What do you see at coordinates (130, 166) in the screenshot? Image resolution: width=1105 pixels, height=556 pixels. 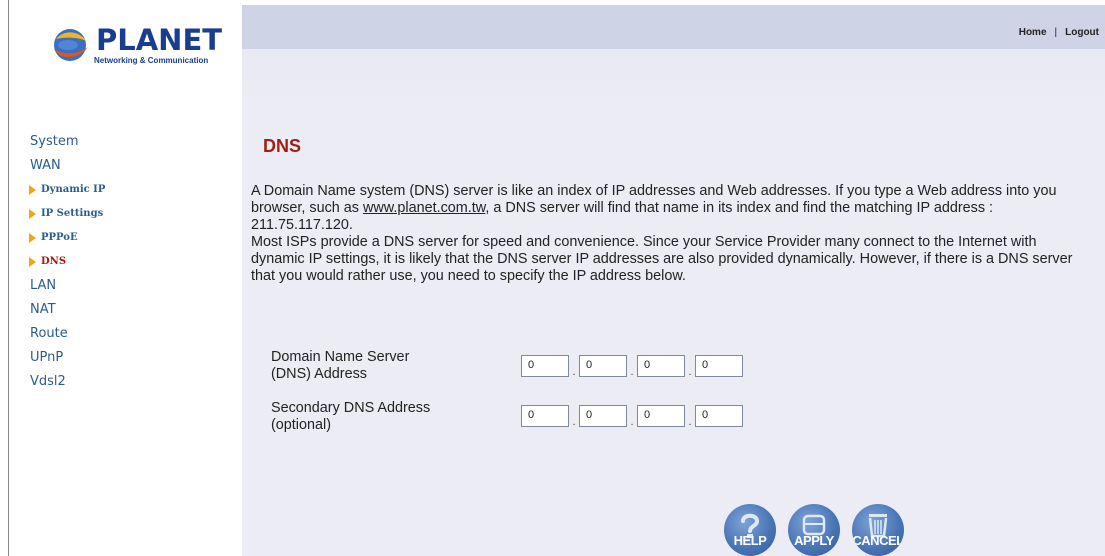 I see `sidebar-item-wan: WAN` at bounding box center [130, 166].